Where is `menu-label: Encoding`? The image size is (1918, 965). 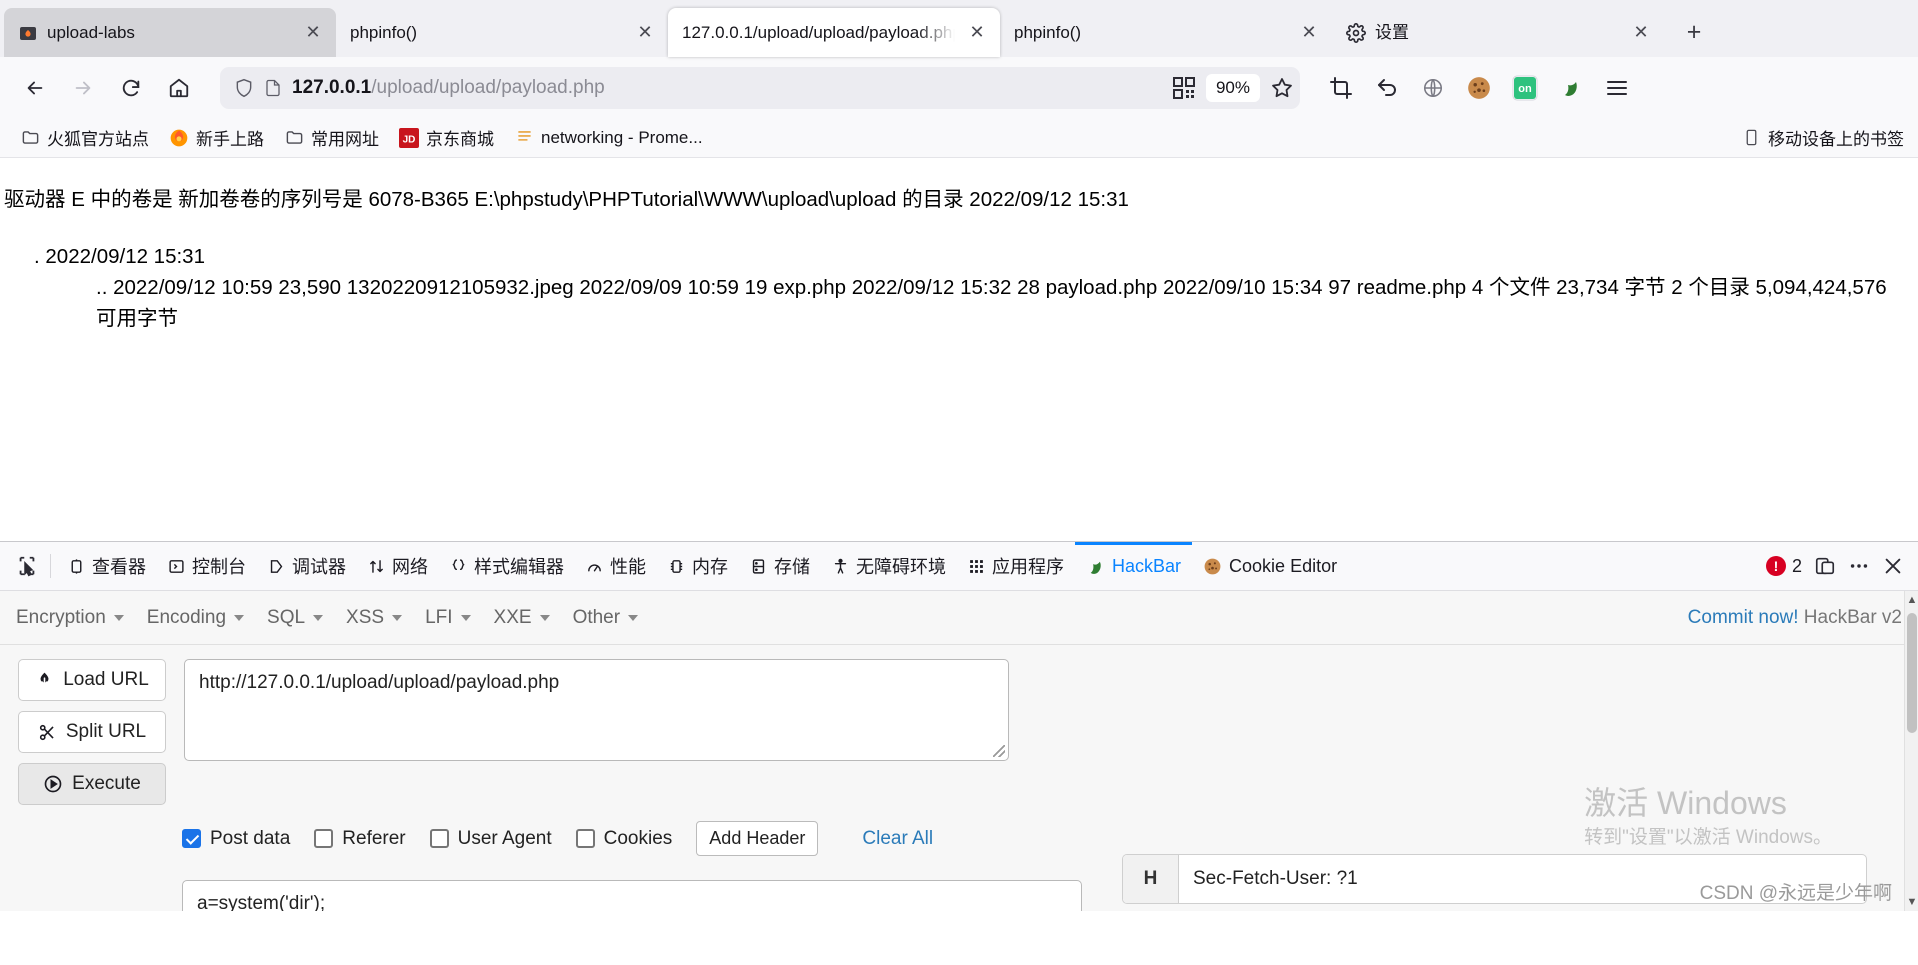 menu-label: Encoding is located at coordinates (186, 617).